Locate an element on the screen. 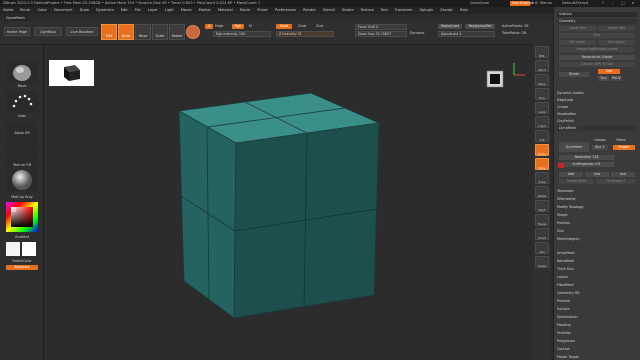 The image size is (640, 360). suv-toggle: Suv is located at coordinates (603, 78).